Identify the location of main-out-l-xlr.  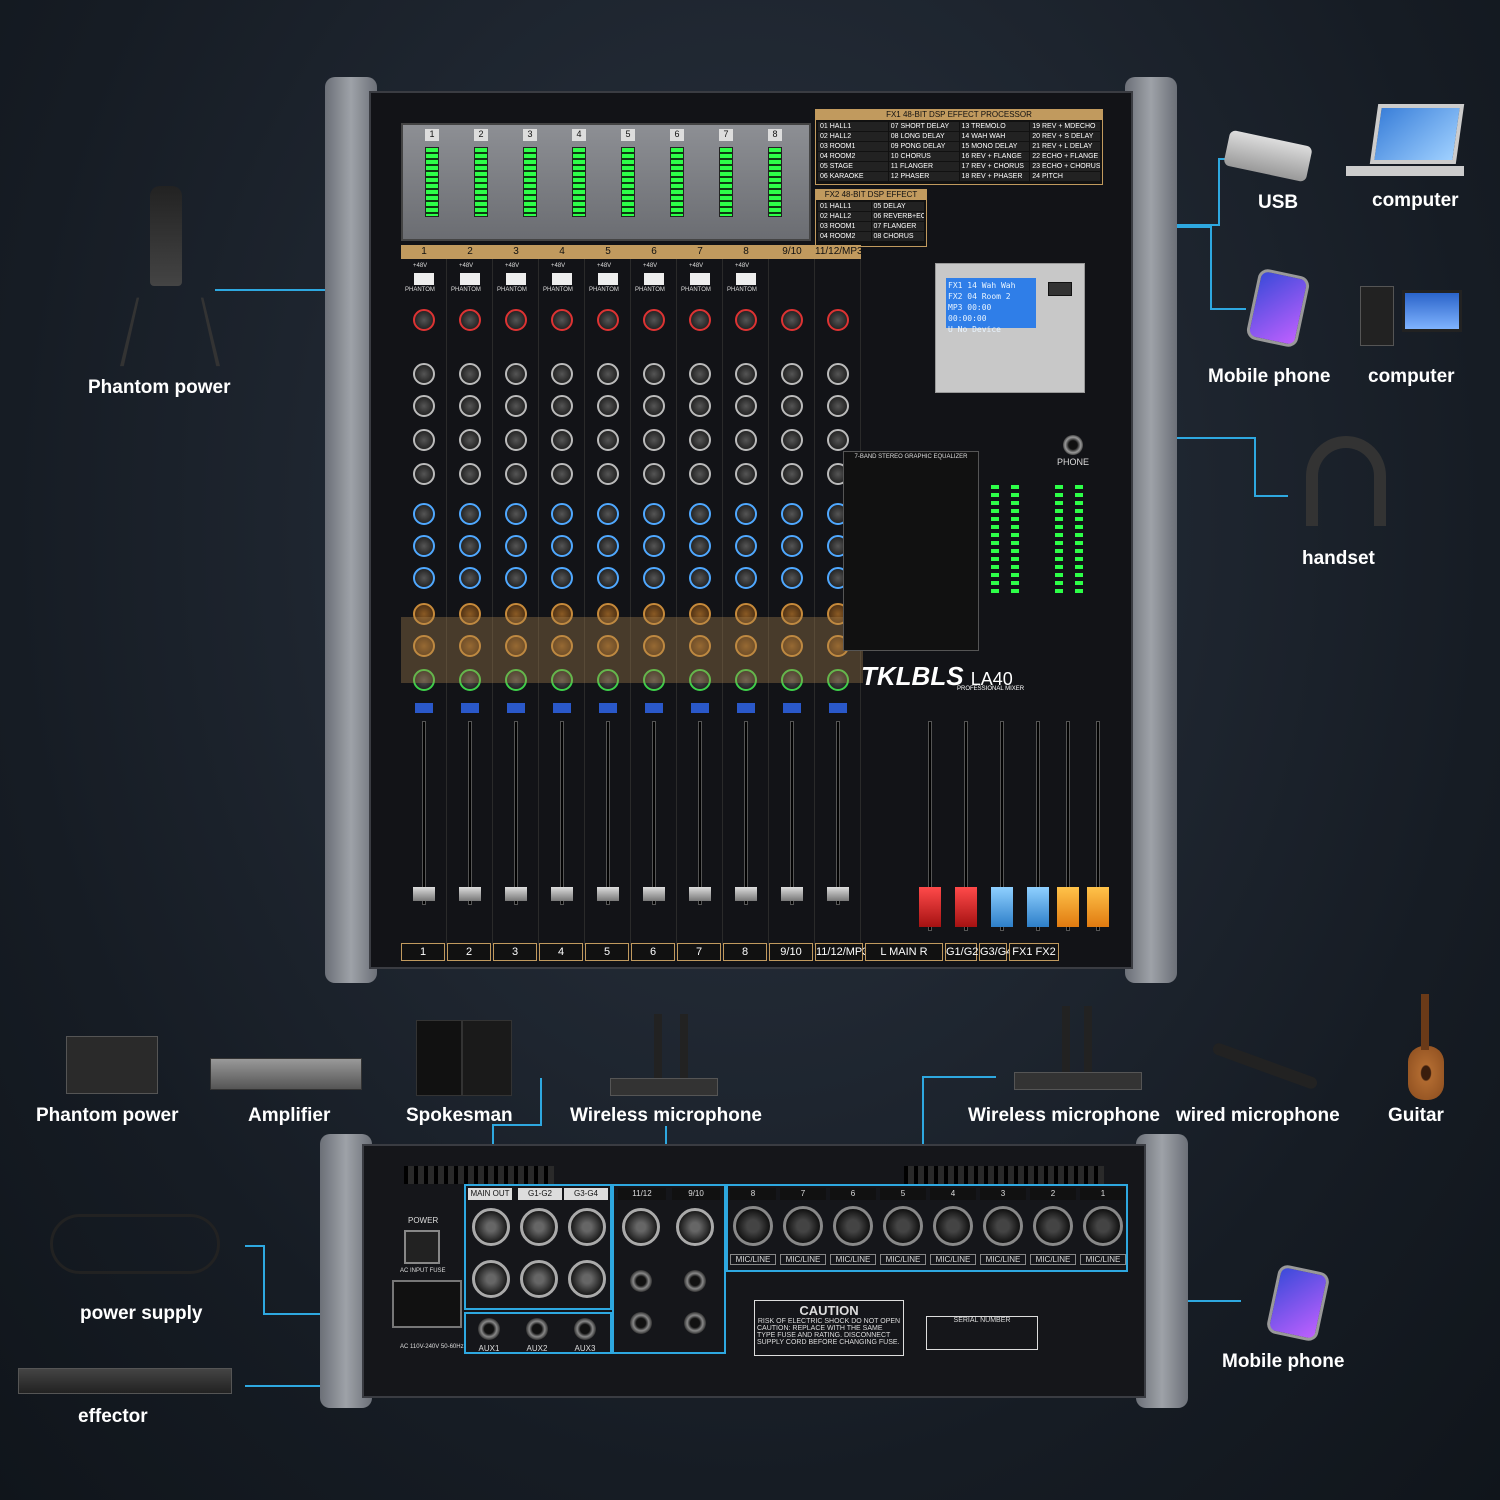
(491, 1227).